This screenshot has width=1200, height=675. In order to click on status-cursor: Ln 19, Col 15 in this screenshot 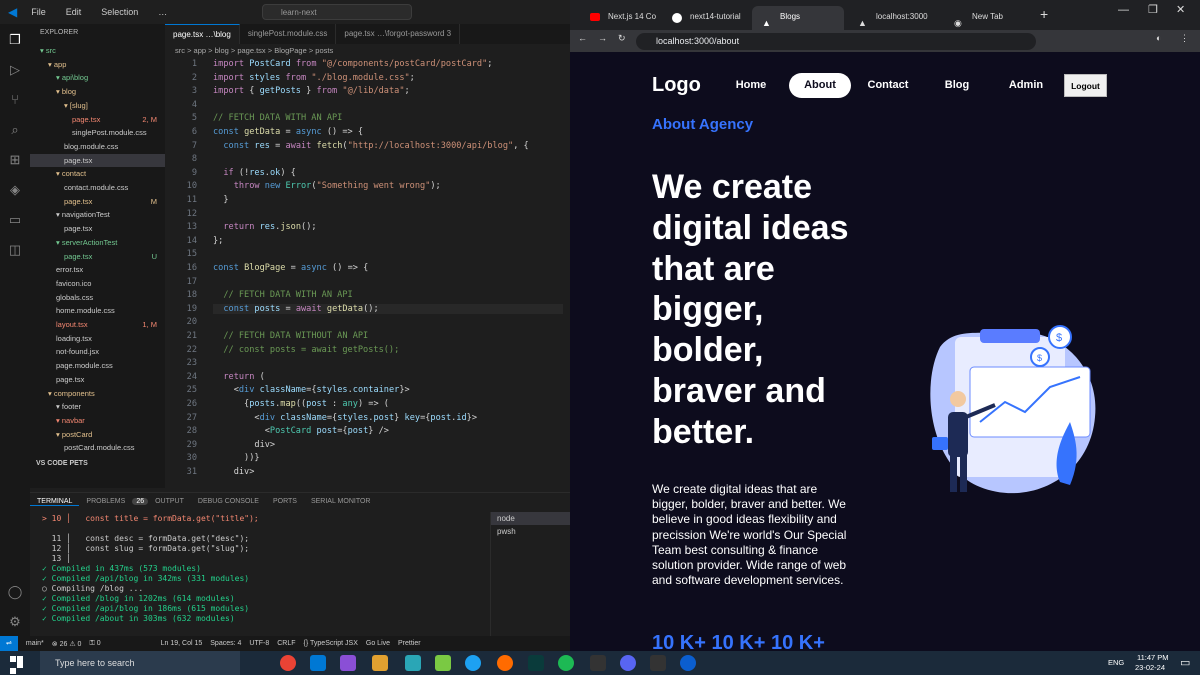, I will do `click(182, 643)`.